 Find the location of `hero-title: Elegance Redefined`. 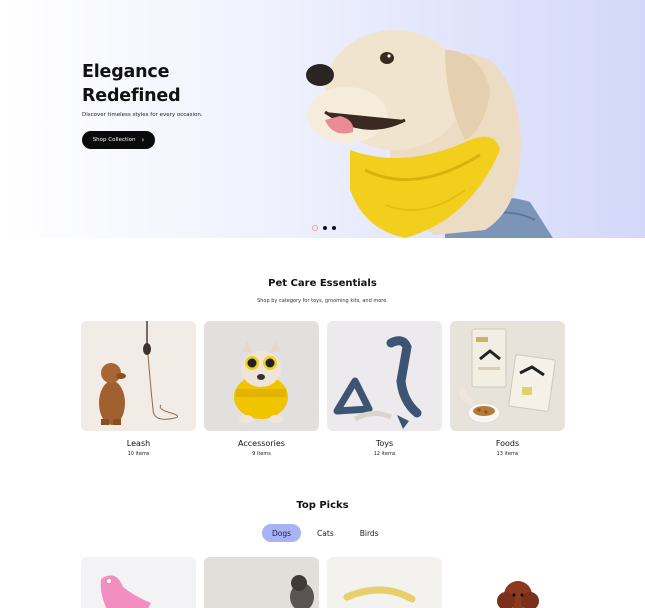

hero-title: Elegance Redefined is located at coordinates (182, 84).